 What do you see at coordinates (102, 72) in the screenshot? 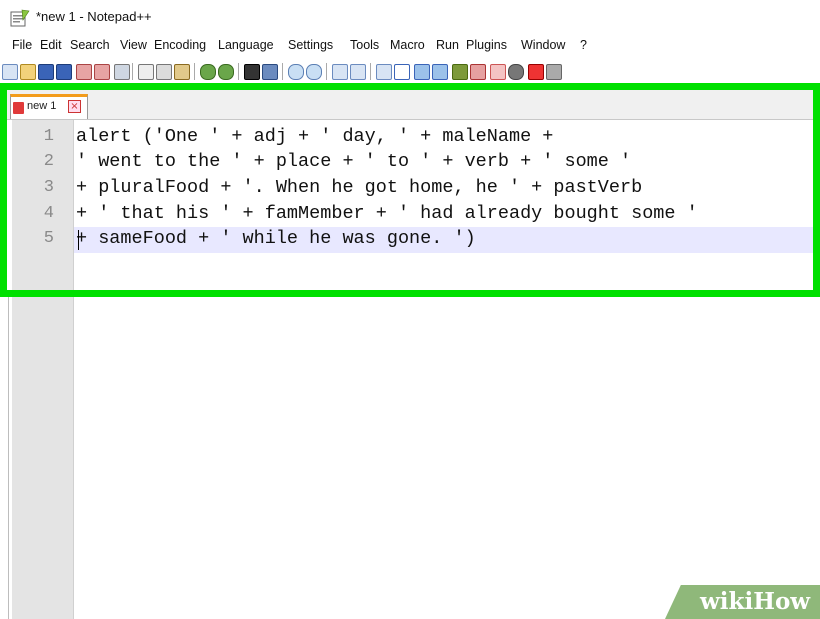
I see `close-all-icon` at bounding box center [102, 72].